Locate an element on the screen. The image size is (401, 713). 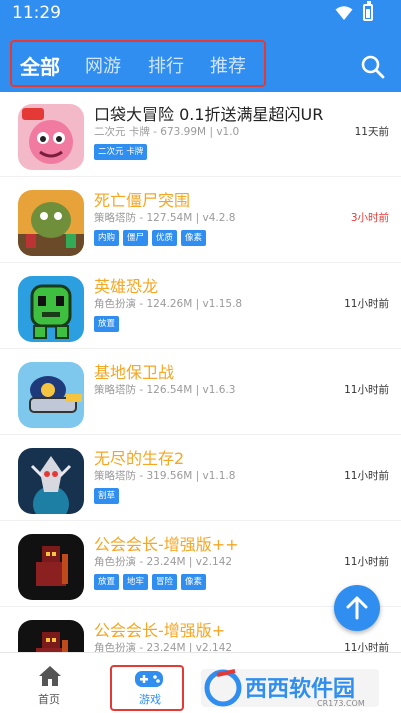
game-meta: 二次元 卡牌 - 673.99M | v1.0 is located at coordinates (167, 132).